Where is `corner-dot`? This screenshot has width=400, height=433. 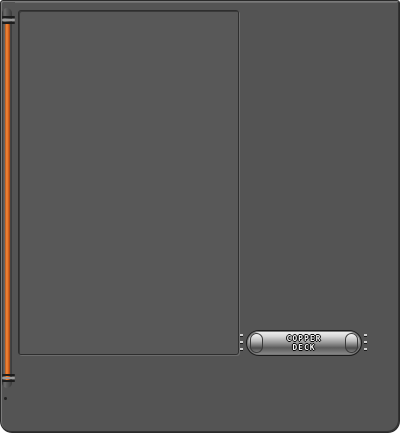
corner-dot is located at coordinates (5, 398).